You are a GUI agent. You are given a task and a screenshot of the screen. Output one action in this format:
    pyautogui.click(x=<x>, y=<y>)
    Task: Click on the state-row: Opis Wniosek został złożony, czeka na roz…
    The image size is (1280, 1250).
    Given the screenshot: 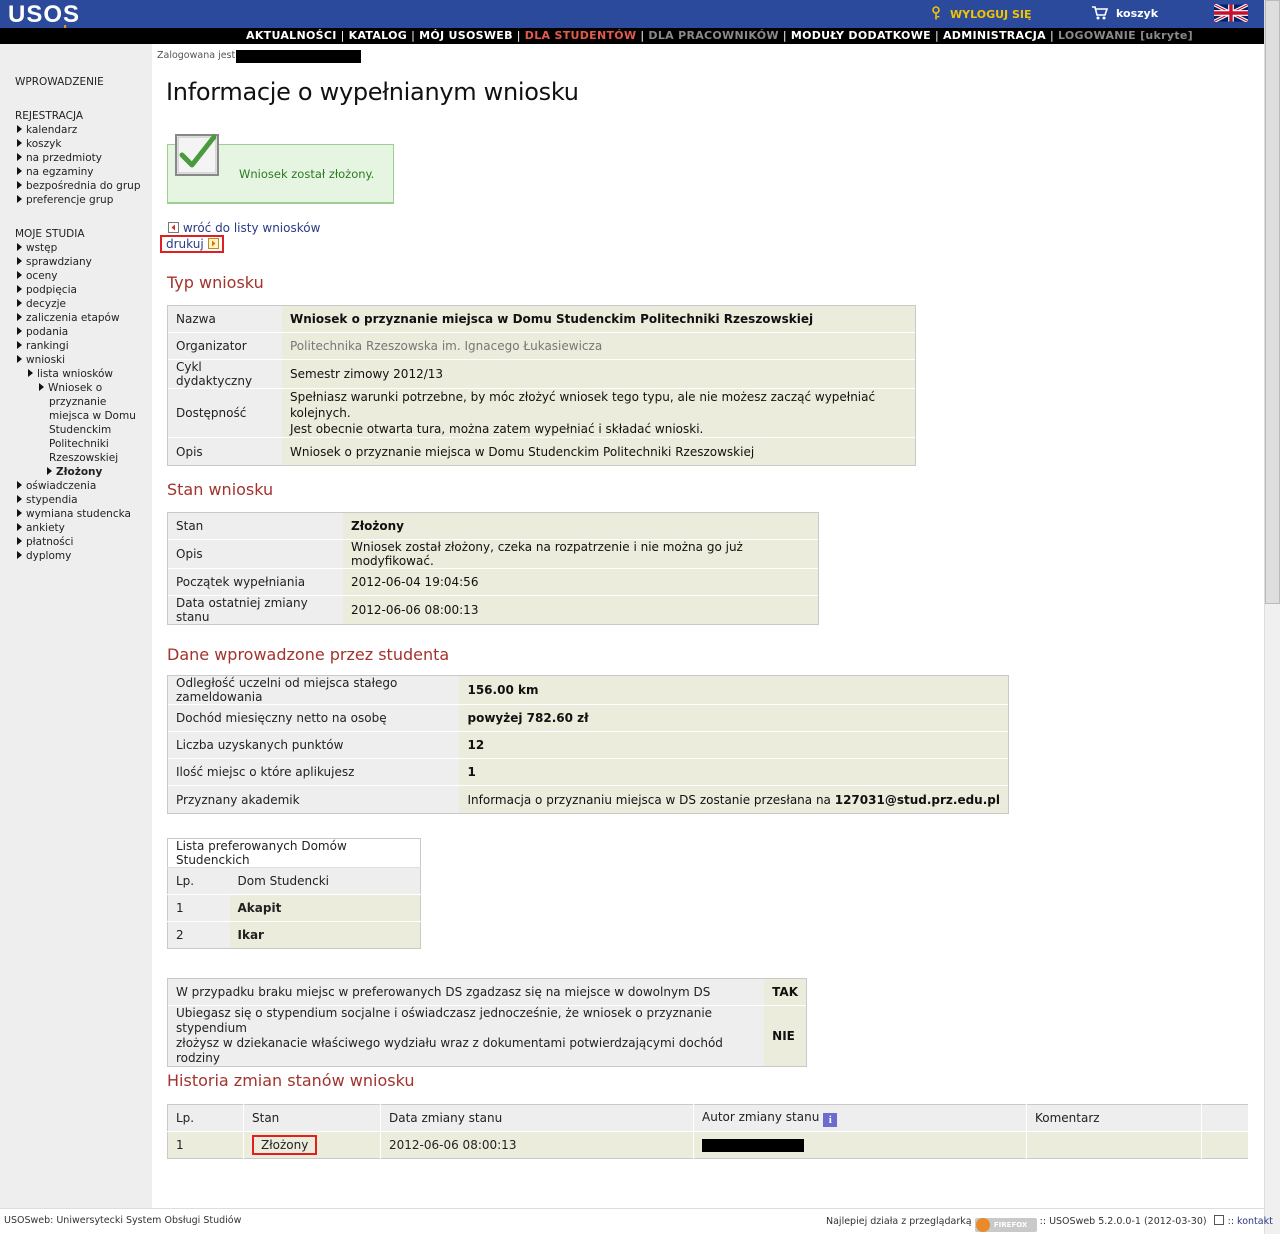 What is the action you would take?
    pyautogui.click(x=493, y=554)
    